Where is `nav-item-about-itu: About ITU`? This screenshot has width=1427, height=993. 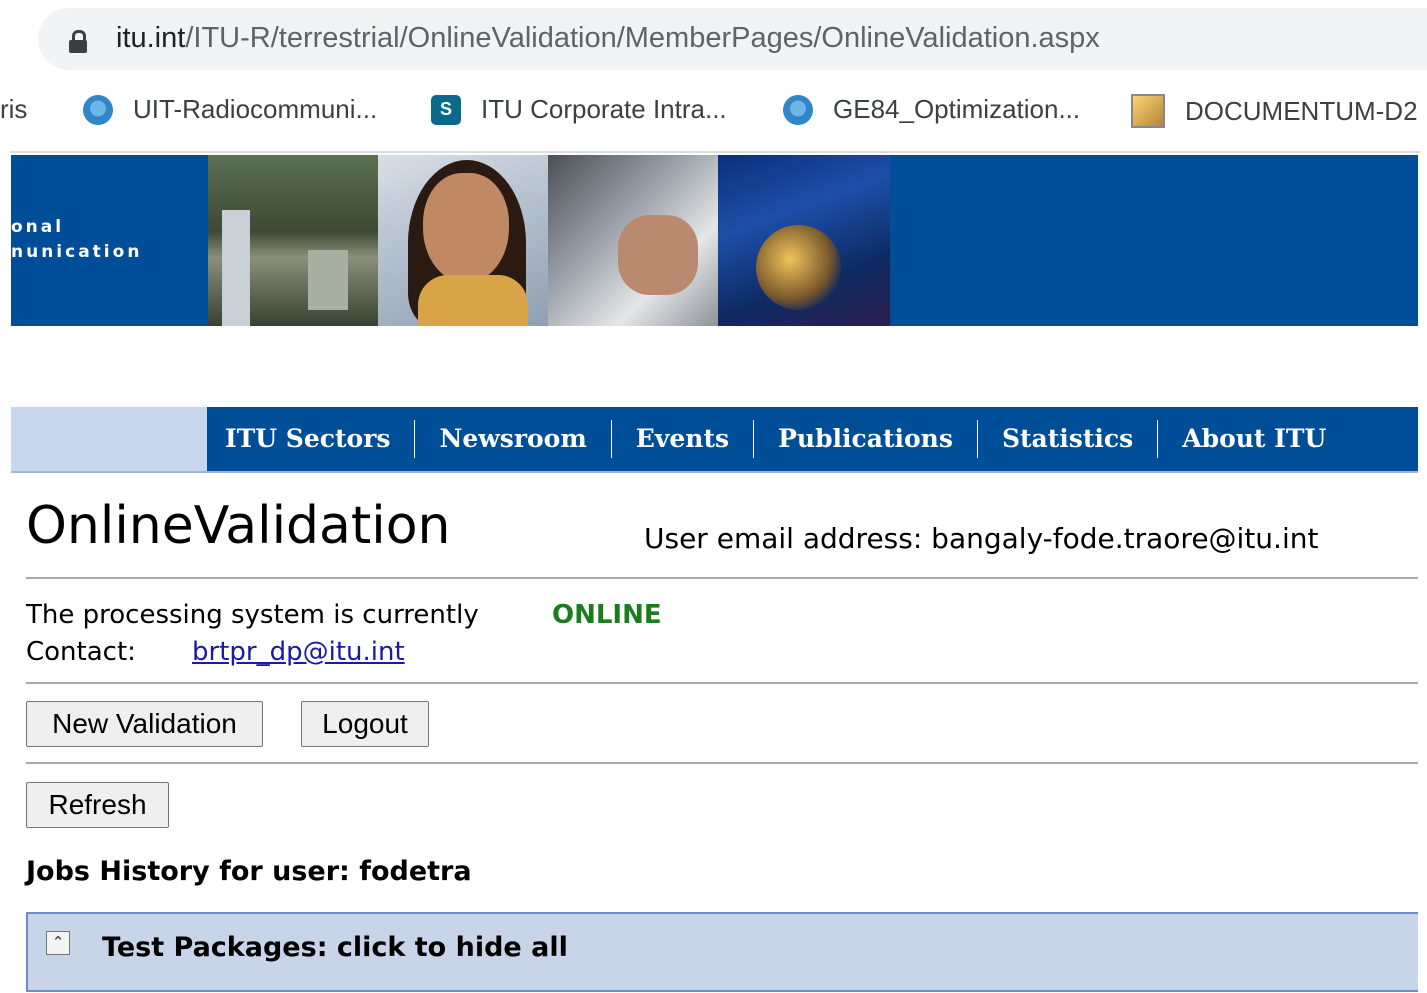
nav-item-about-itu: About ITU is located at coordinates (1254, 439).